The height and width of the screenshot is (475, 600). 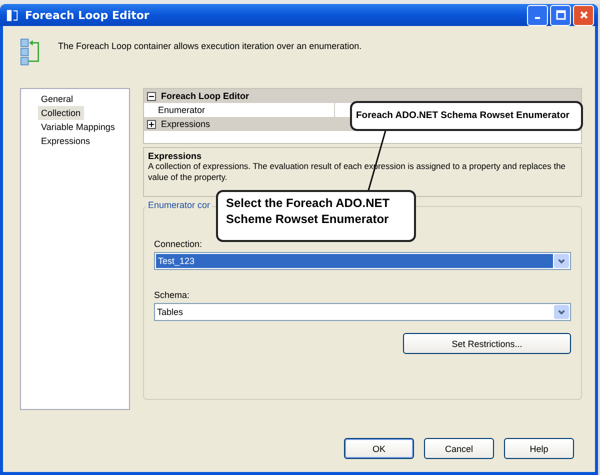 I want to click on minimize-button, so click(x=537, y=15).